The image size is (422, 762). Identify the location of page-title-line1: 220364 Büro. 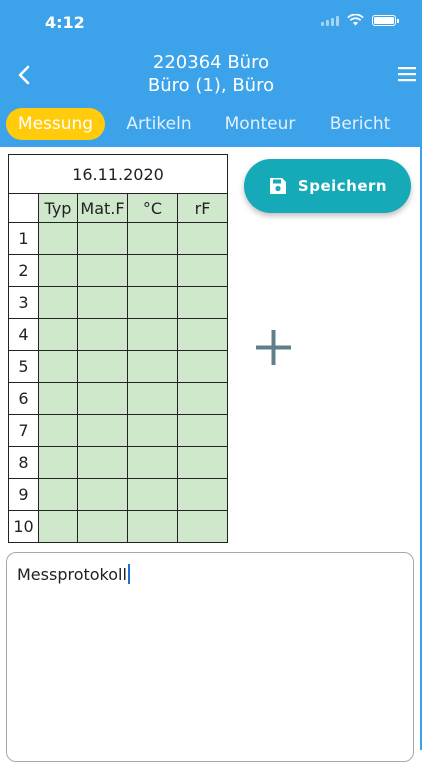
(211, 62).